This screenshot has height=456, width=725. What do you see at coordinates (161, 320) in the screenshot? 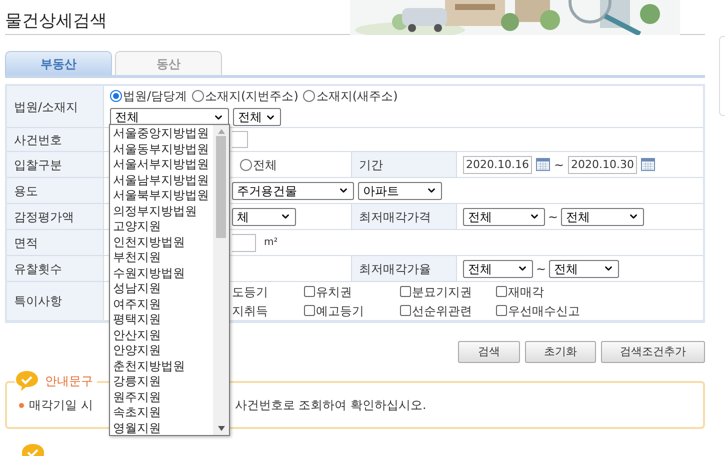
I see `dropdown-option: 평택지원` at bounding box center [161, 320].